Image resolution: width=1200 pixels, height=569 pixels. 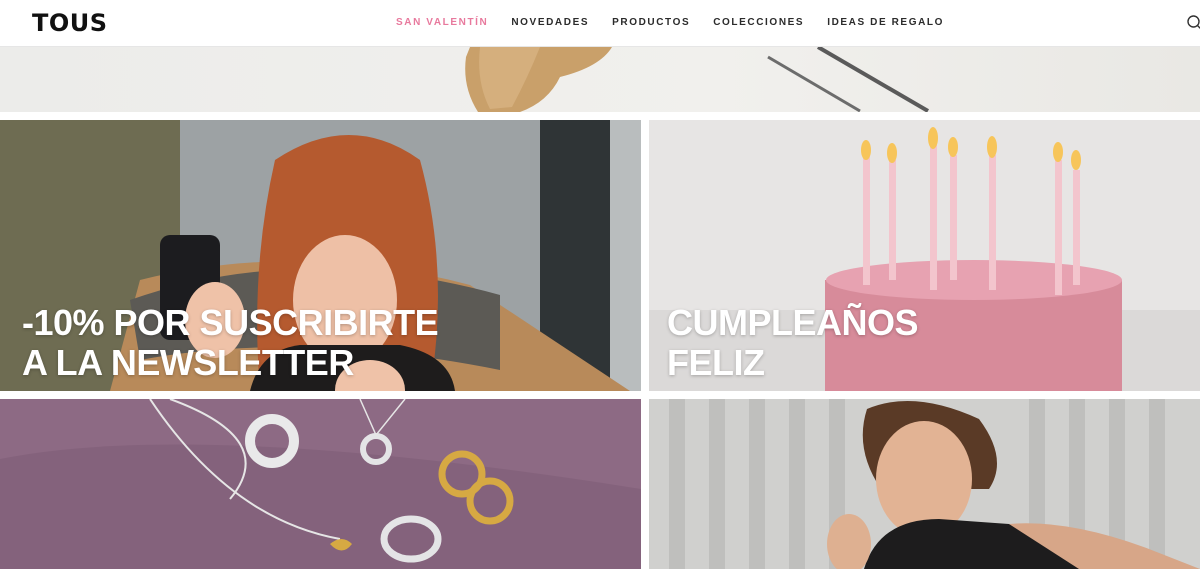 I want to click on newsletter-caption-line2: A LA NEWSLETTER, so click(x=188, y=362).